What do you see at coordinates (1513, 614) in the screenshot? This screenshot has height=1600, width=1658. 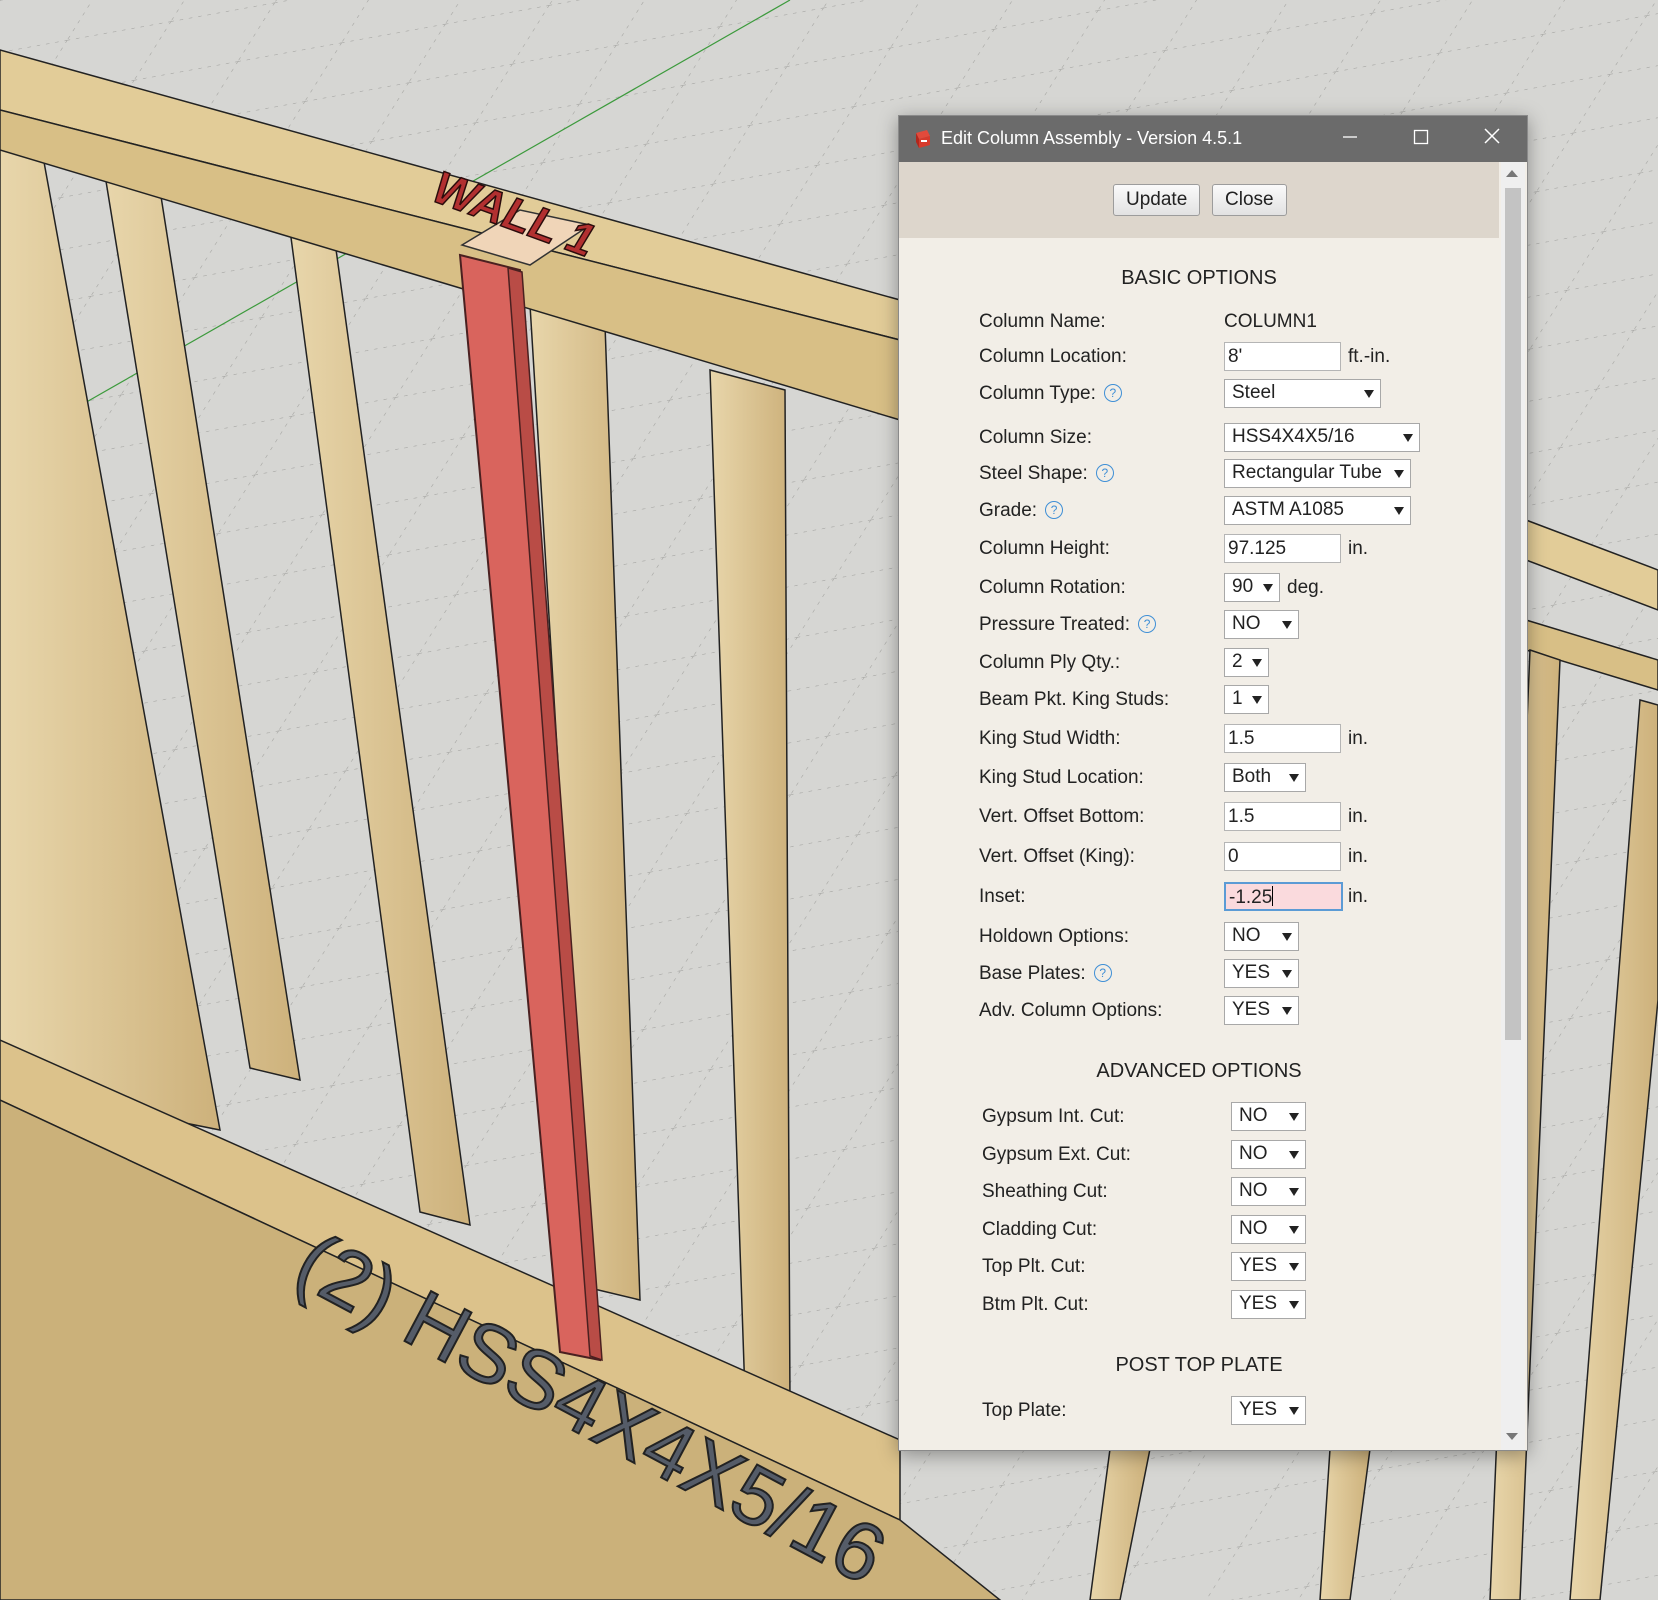 I see `scroll-thumb` at bounding box center [1513, 614].